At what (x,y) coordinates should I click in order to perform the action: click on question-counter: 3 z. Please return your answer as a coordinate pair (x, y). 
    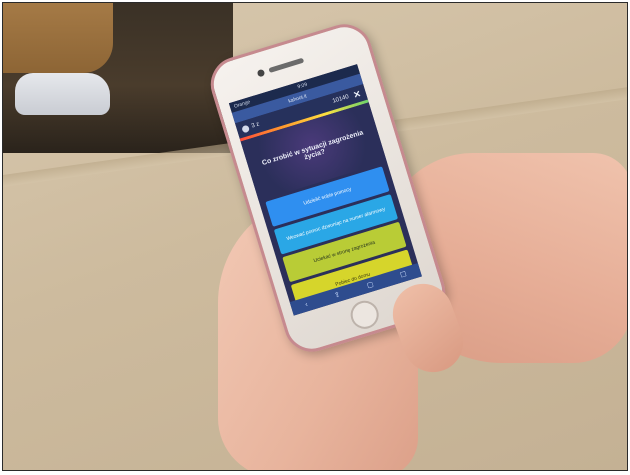
    Looking at the image, I should click on (250, 127).